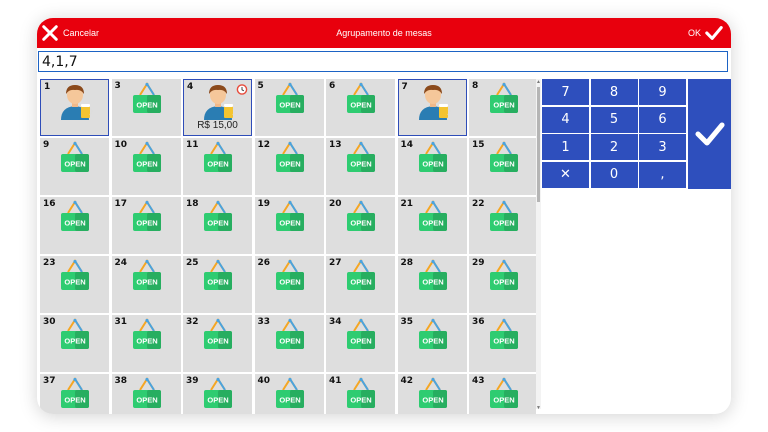 The height and width of the screenshot is (432, 768). I want to click on table-cell: 27 OPEN, so click(360, 284).